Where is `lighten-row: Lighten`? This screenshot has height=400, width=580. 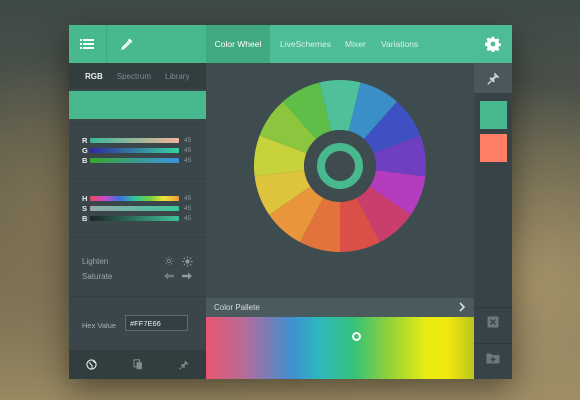
lighten-row: Lighten is located at coordinates (137, 261).